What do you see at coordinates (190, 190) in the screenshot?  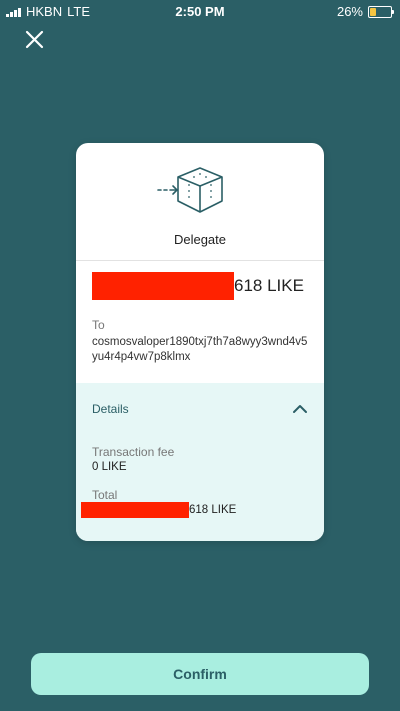 I see `delegate-box-icon` at bounding box center [190, 190].